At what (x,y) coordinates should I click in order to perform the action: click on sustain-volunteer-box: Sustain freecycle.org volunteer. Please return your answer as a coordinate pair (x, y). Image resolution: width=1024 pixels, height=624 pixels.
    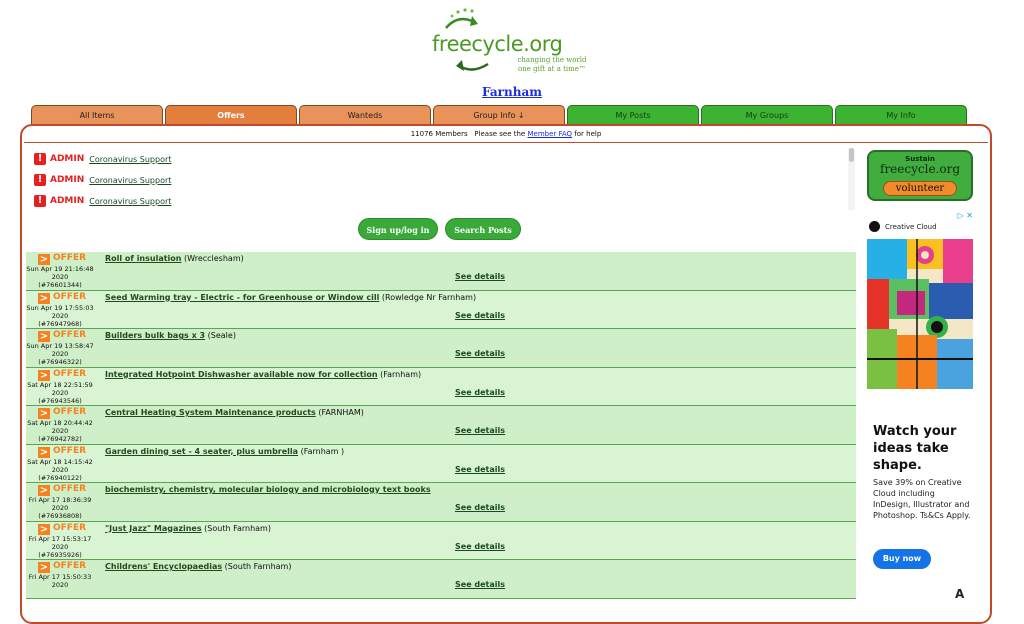
    Looking at the image, I should click on (920, 175).